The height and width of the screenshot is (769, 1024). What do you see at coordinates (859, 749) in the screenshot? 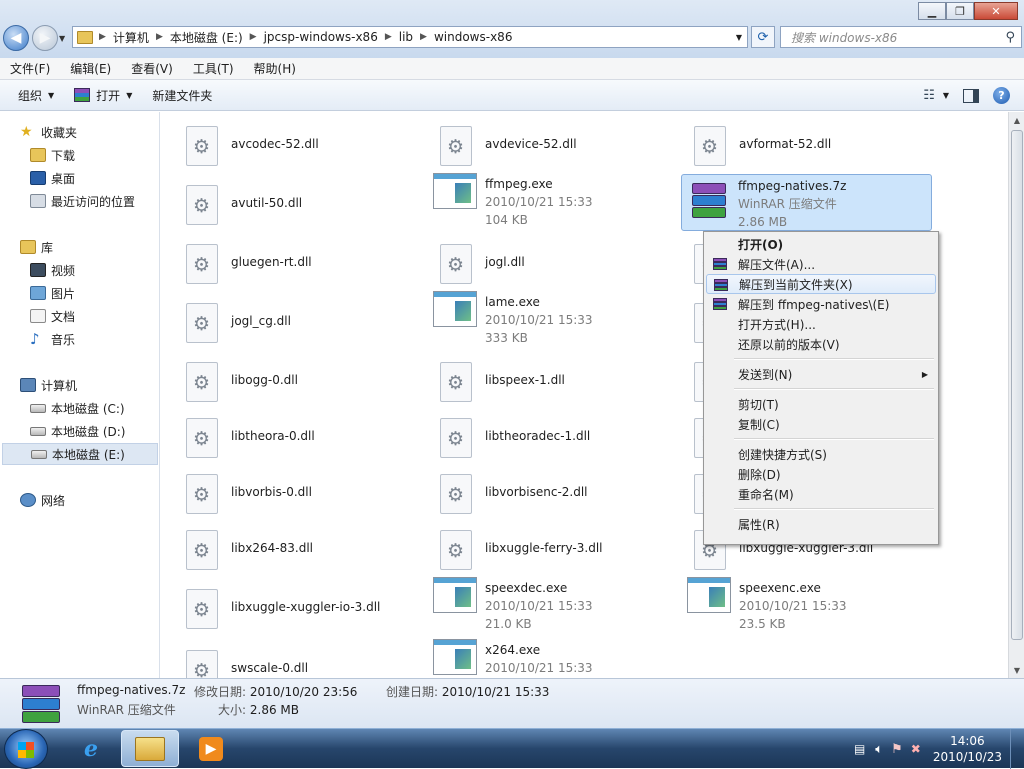
I see `tray-network-icon: ▤` at bounding box center [859, 749].